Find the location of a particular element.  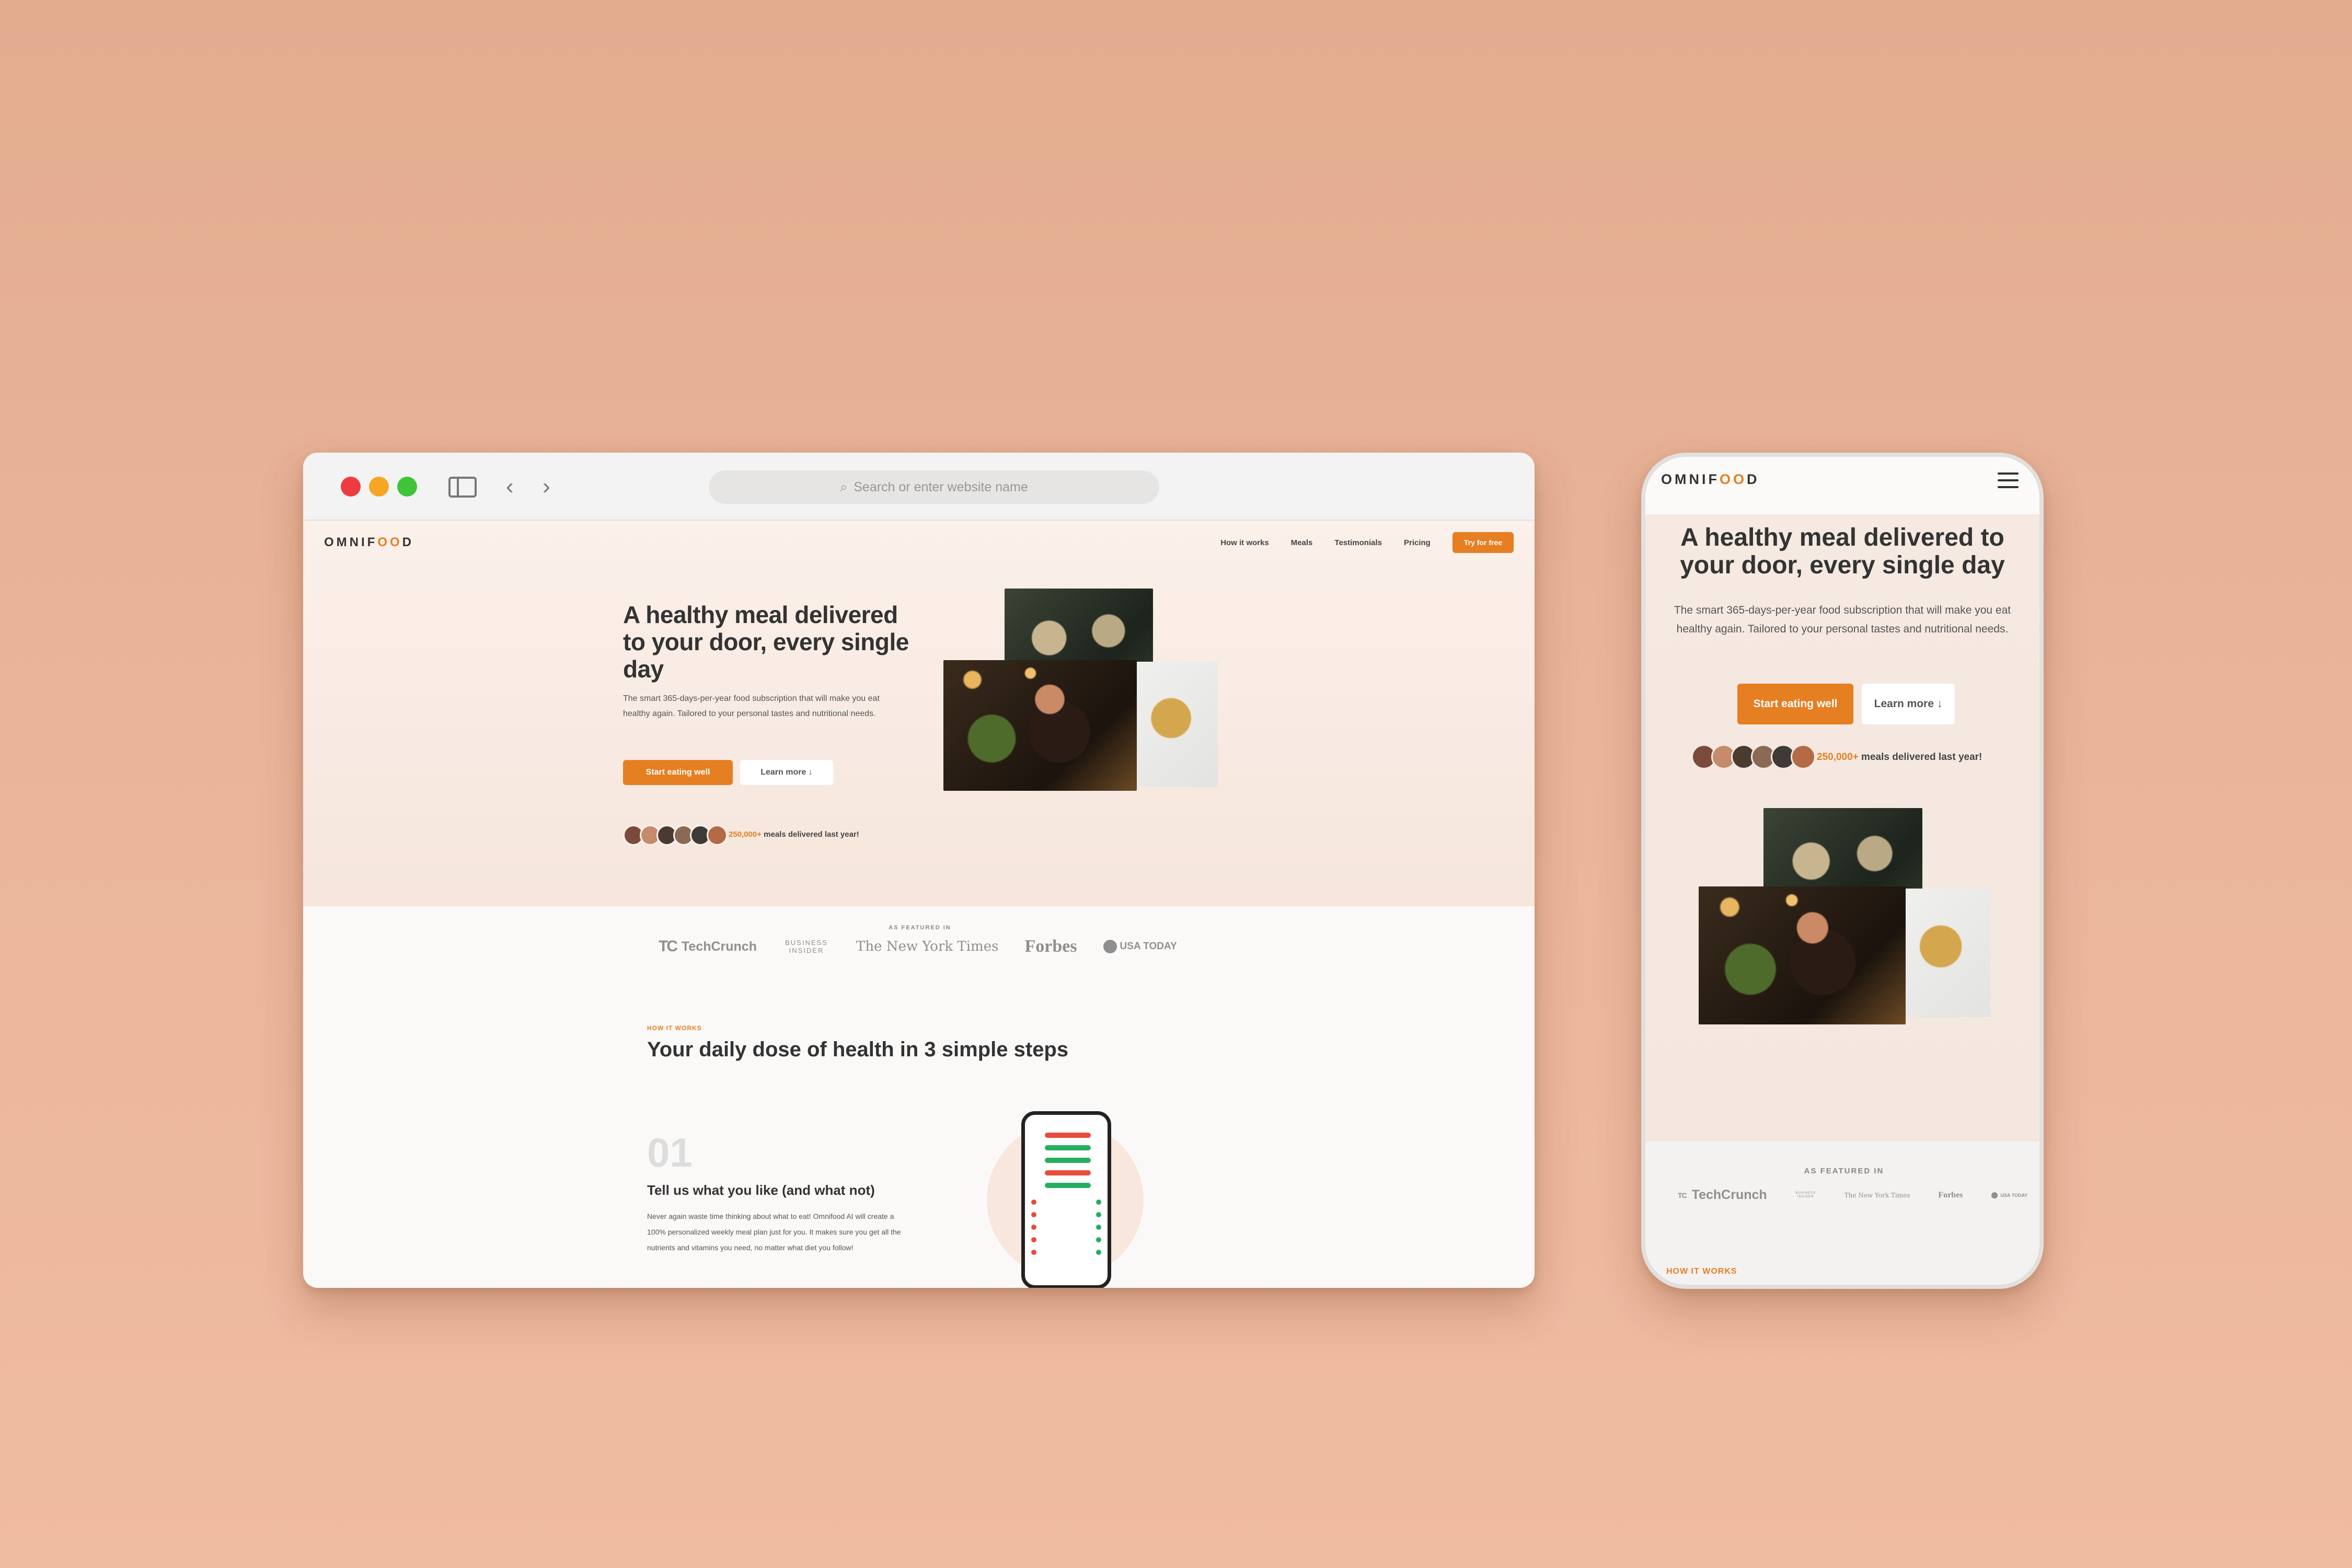

mobile-featured-in-label: AS FEATURED IN is located at coordinates (1844, 1171).